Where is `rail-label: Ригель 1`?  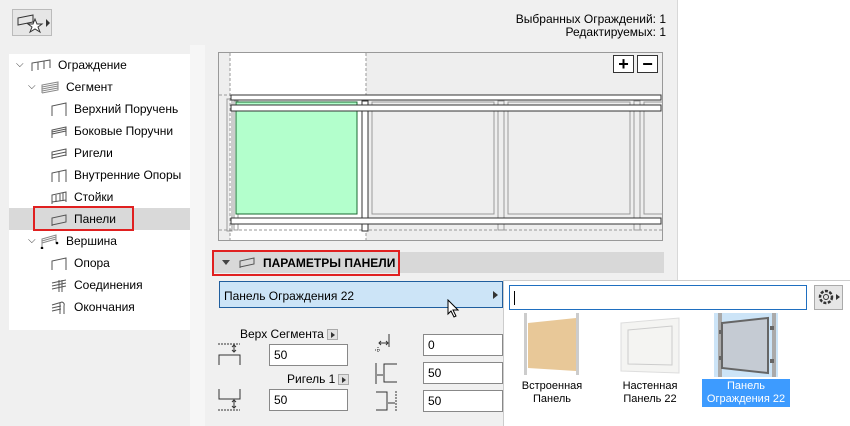 rail-label: Ригель 1 is located at coordinates (318, 379).